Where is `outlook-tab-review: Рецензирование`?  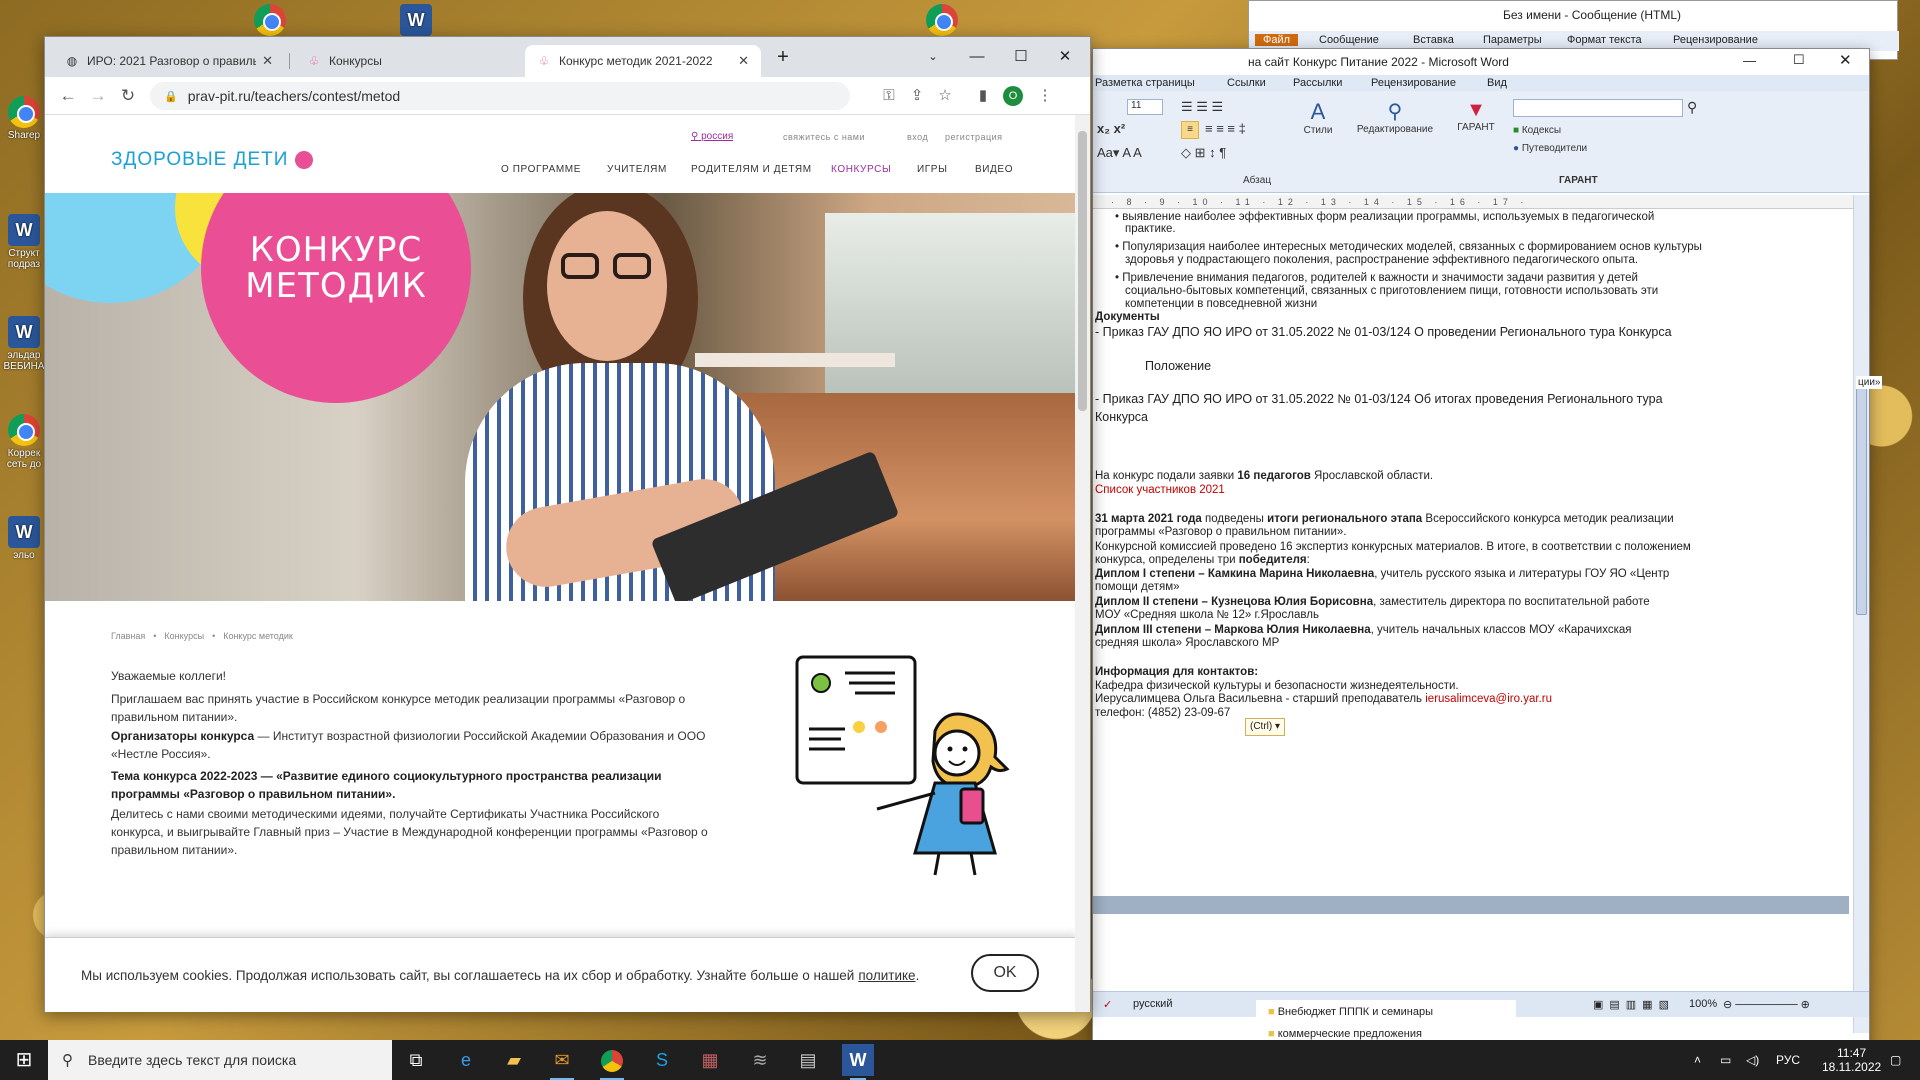 outlook-tab-review: Рецензирование is located at coordinates (1715, 40).